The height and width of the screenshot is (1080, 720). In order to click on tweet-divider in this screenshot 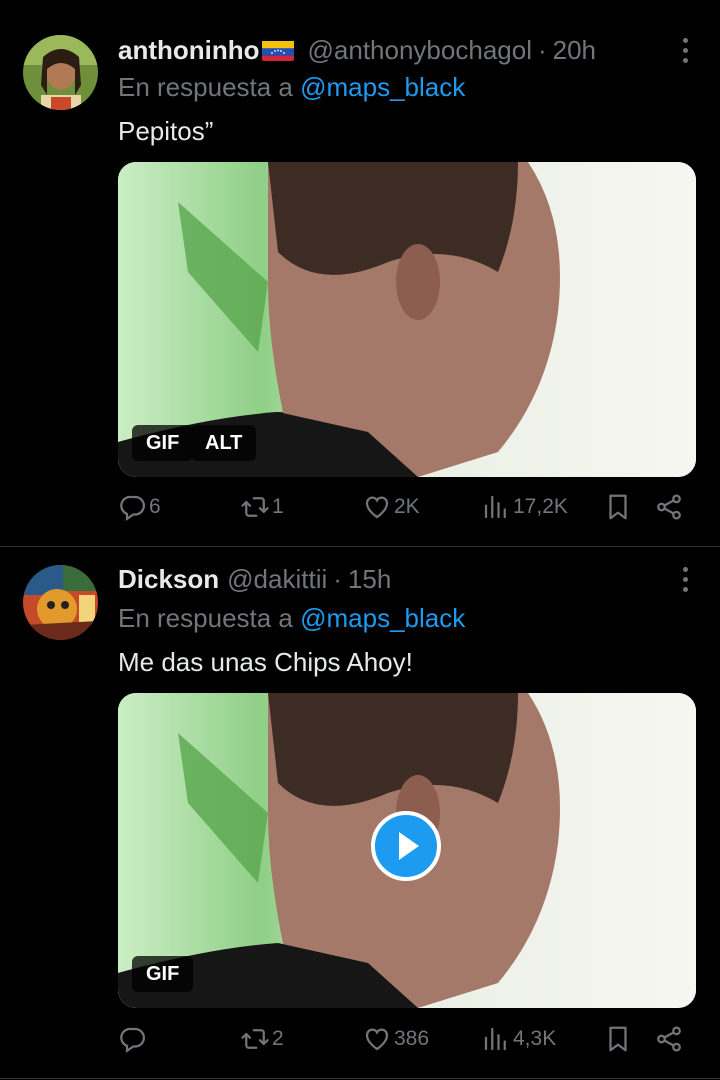, I will do `click(360, 1078)`.